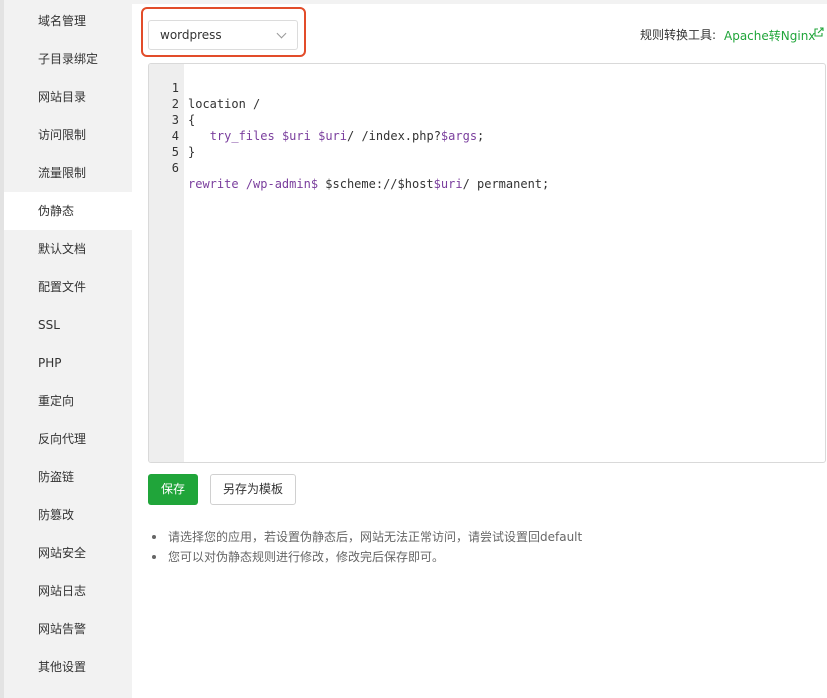  What do you see at coordinates (253, 489) in the screenshot?
I see `save-as-template-button: 另存为模板` at bounding box center [253, 489].